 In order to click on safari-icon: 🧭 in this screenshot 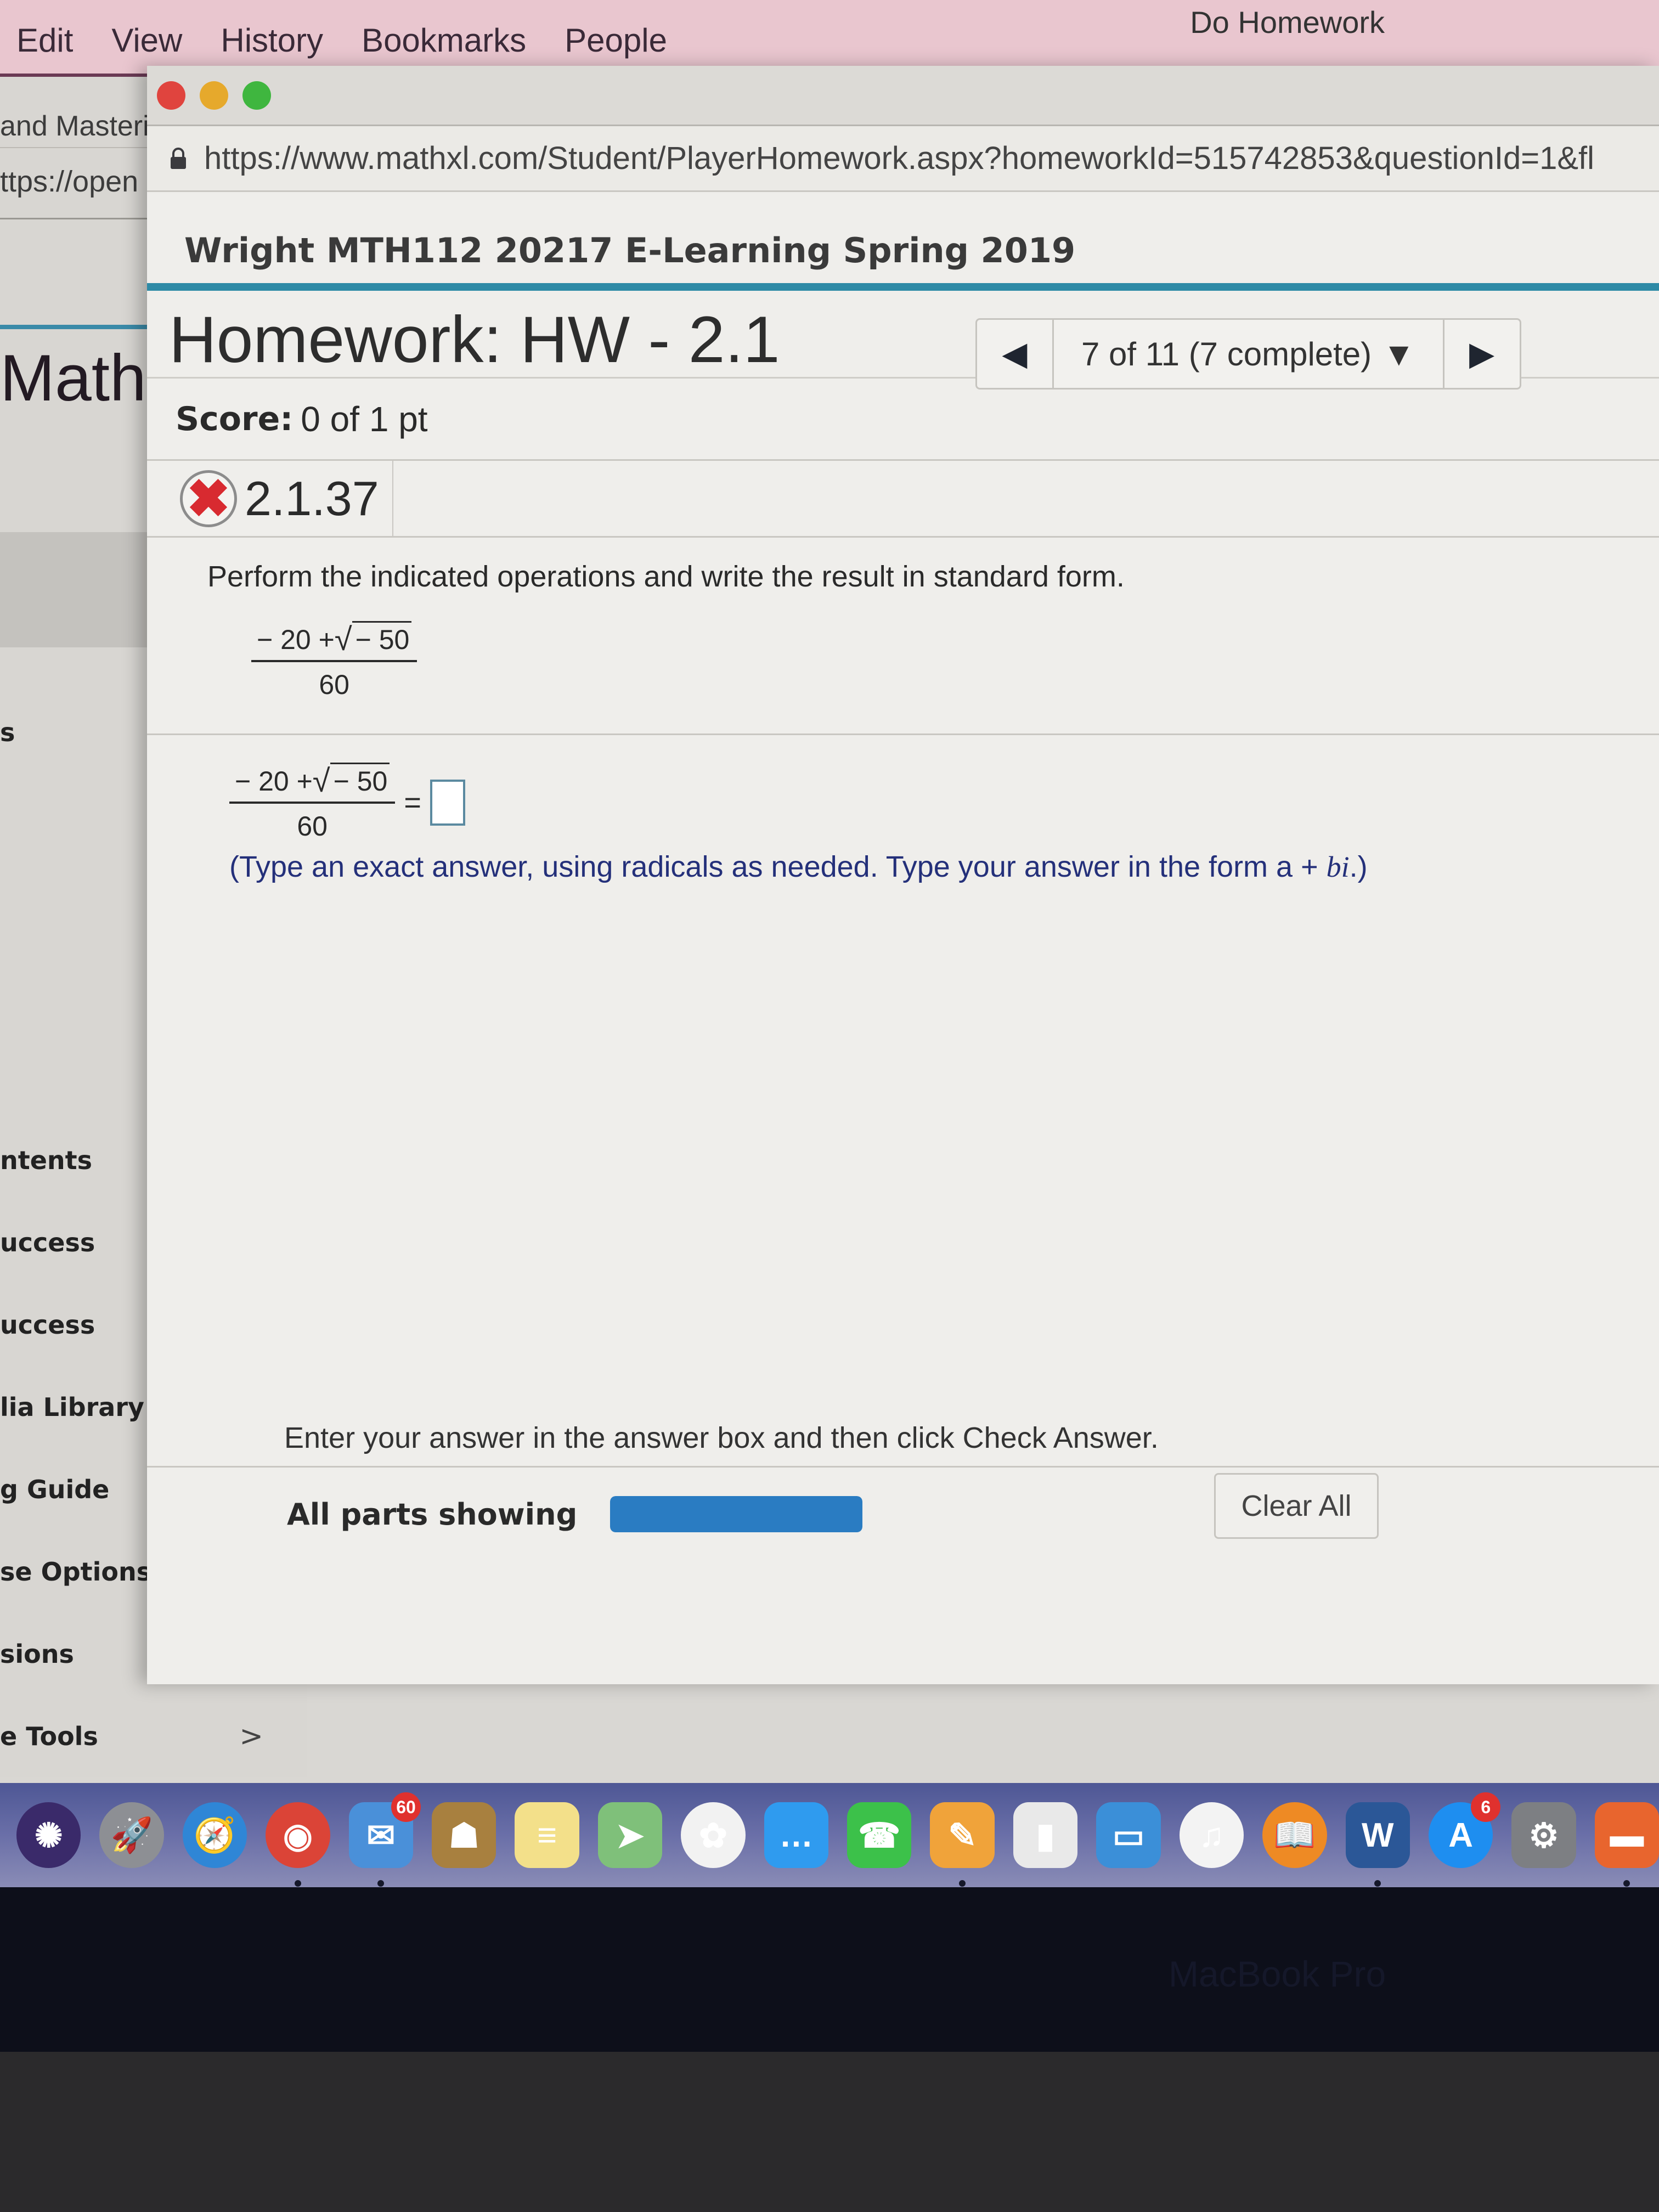, I will do `click(214, 1835)`.